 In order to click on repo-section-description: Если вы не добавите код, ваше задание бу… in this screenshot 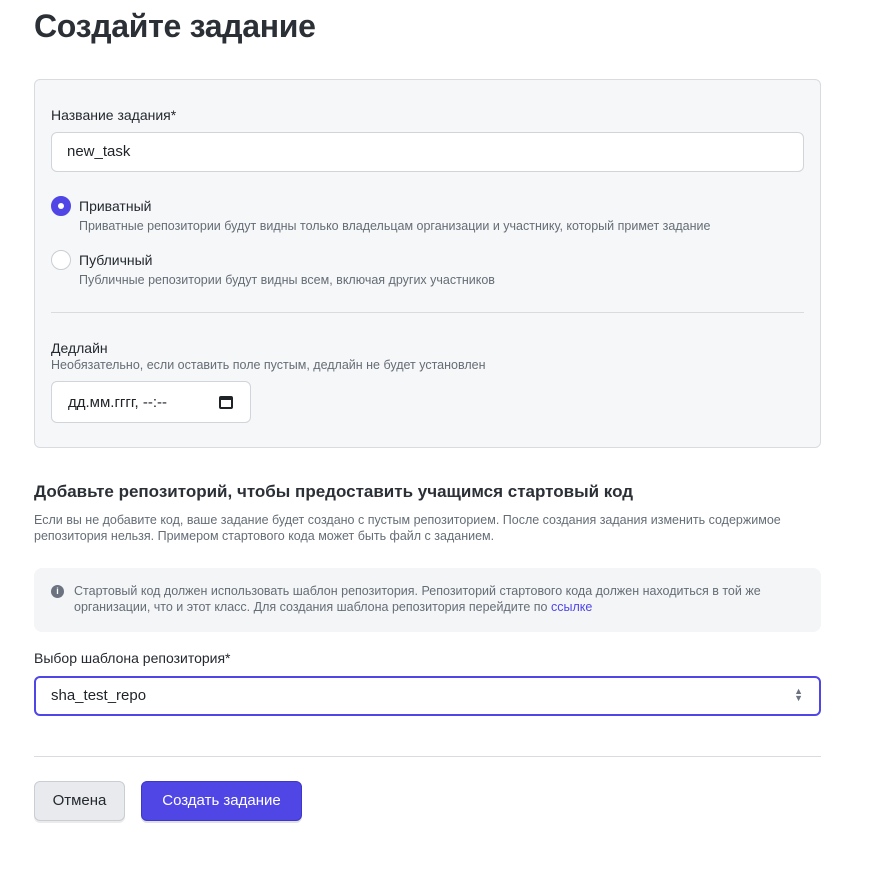, I will do `click(407, 528)`.